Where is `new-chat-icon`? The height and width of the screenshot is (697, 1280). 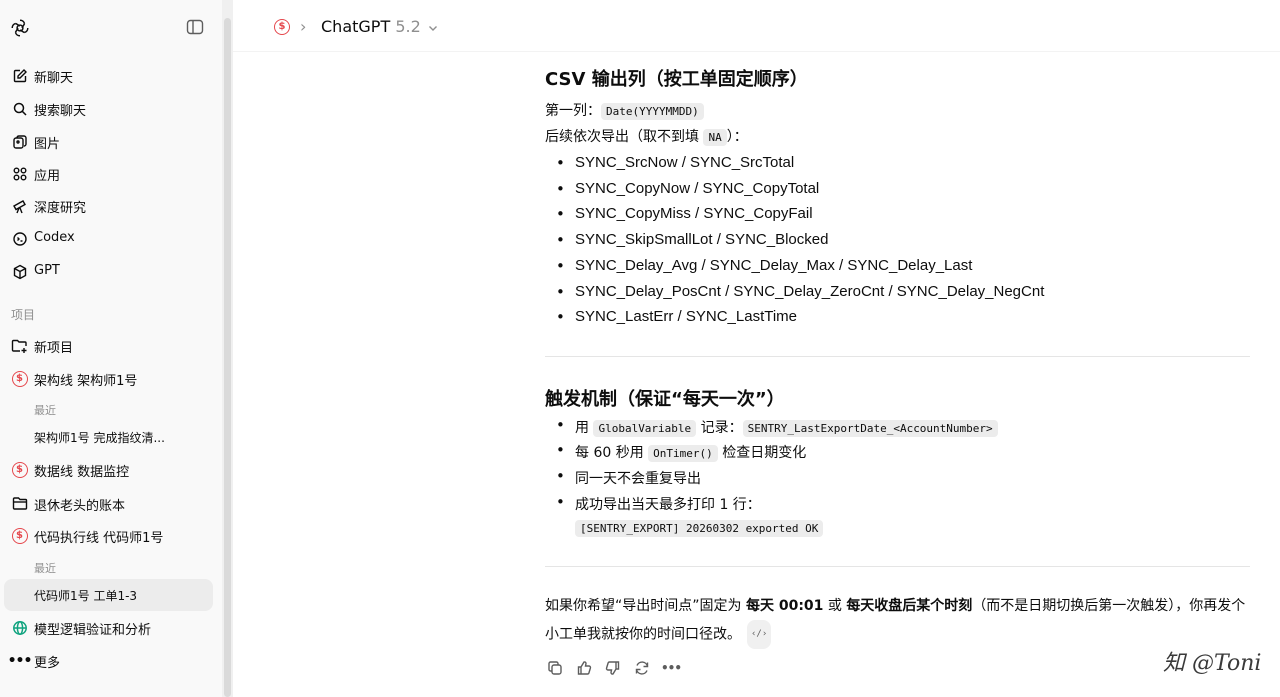
new-chat-icon is located at coordinates (19, 75).